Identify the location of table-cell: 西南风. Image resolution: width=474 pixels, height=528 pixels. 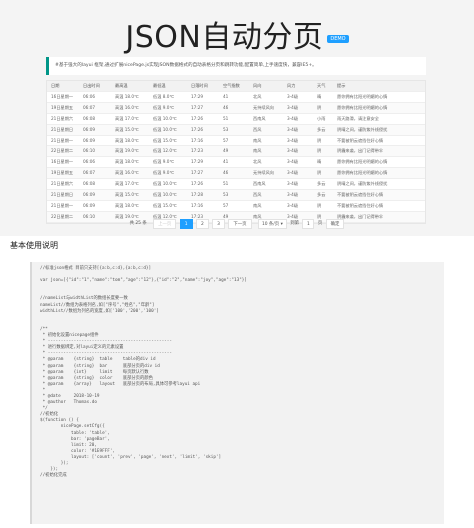
(266, 119).